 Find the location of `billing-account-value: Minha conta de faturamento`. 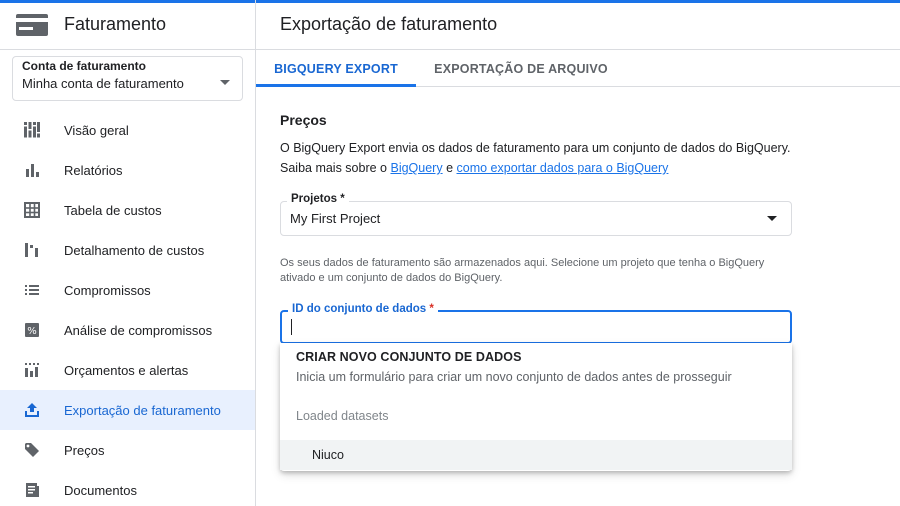

billing-account-value: Minha conta de faturamento is located at coordinates (103, 83).